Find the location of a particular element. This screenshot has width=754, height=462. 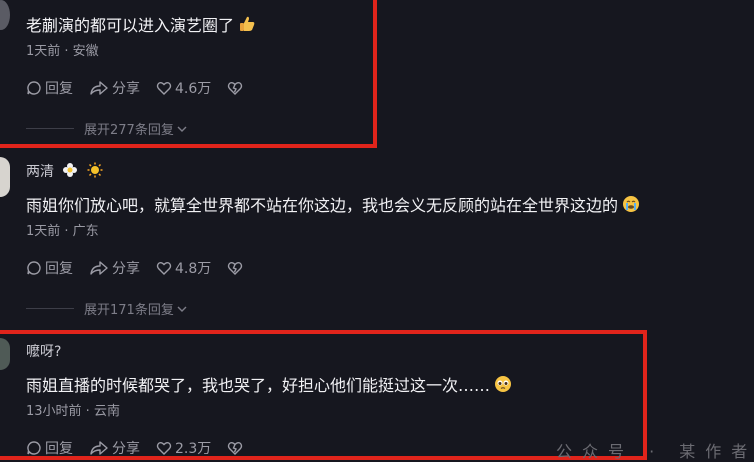

like-button: 4.8万 is located at coordinates (183, 268).